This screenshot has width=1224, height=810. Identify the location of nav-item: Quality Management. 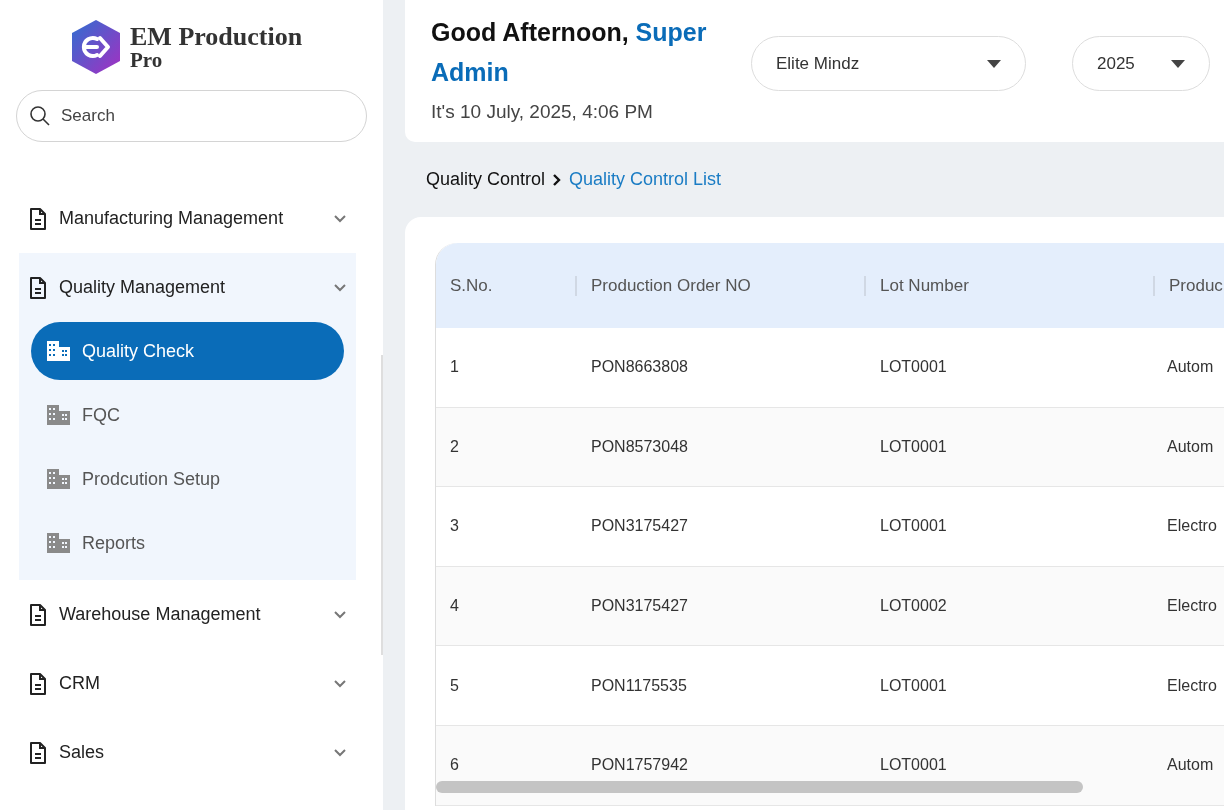
(187, 287).